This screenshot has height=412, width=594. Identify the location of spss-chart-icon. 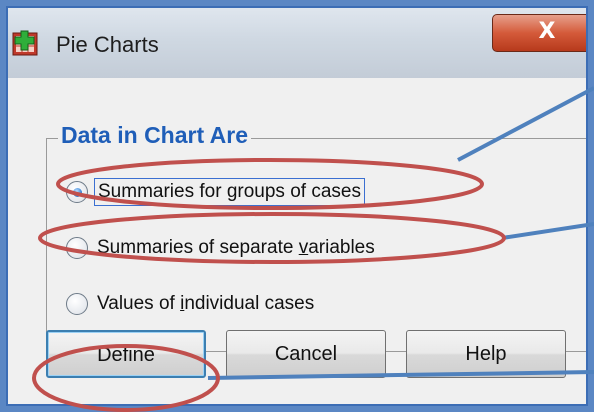
(25, 43).